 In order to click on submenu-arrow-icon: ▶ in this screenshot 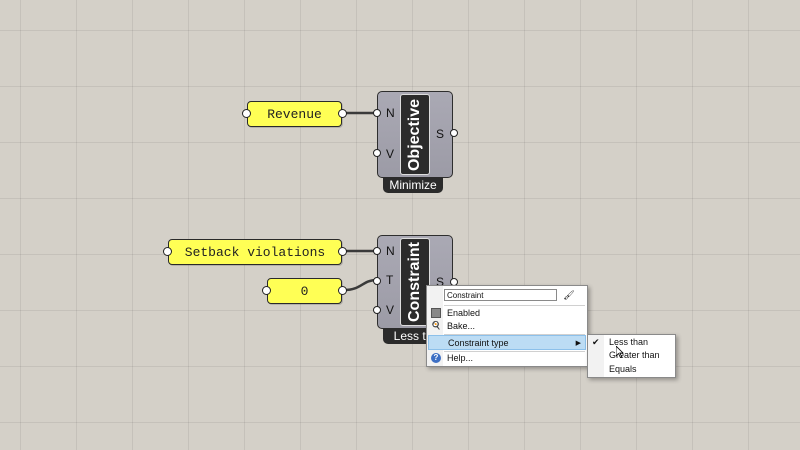, I will do `click(578, 343)`.